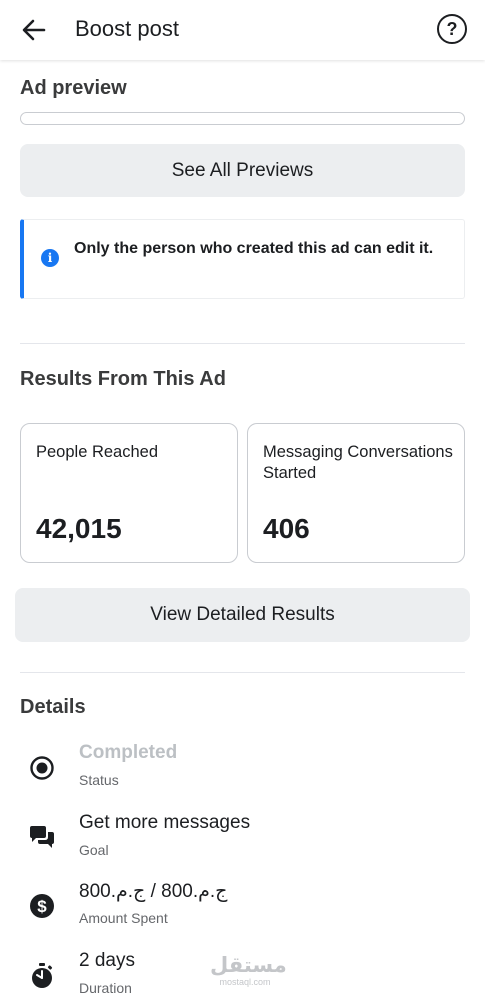 This screenshot has width=485, height=1007. What do you see at coordinates (107, 960) in the screenshot?
I see `duration-value: 2 days` at bounding box center [107, 960].